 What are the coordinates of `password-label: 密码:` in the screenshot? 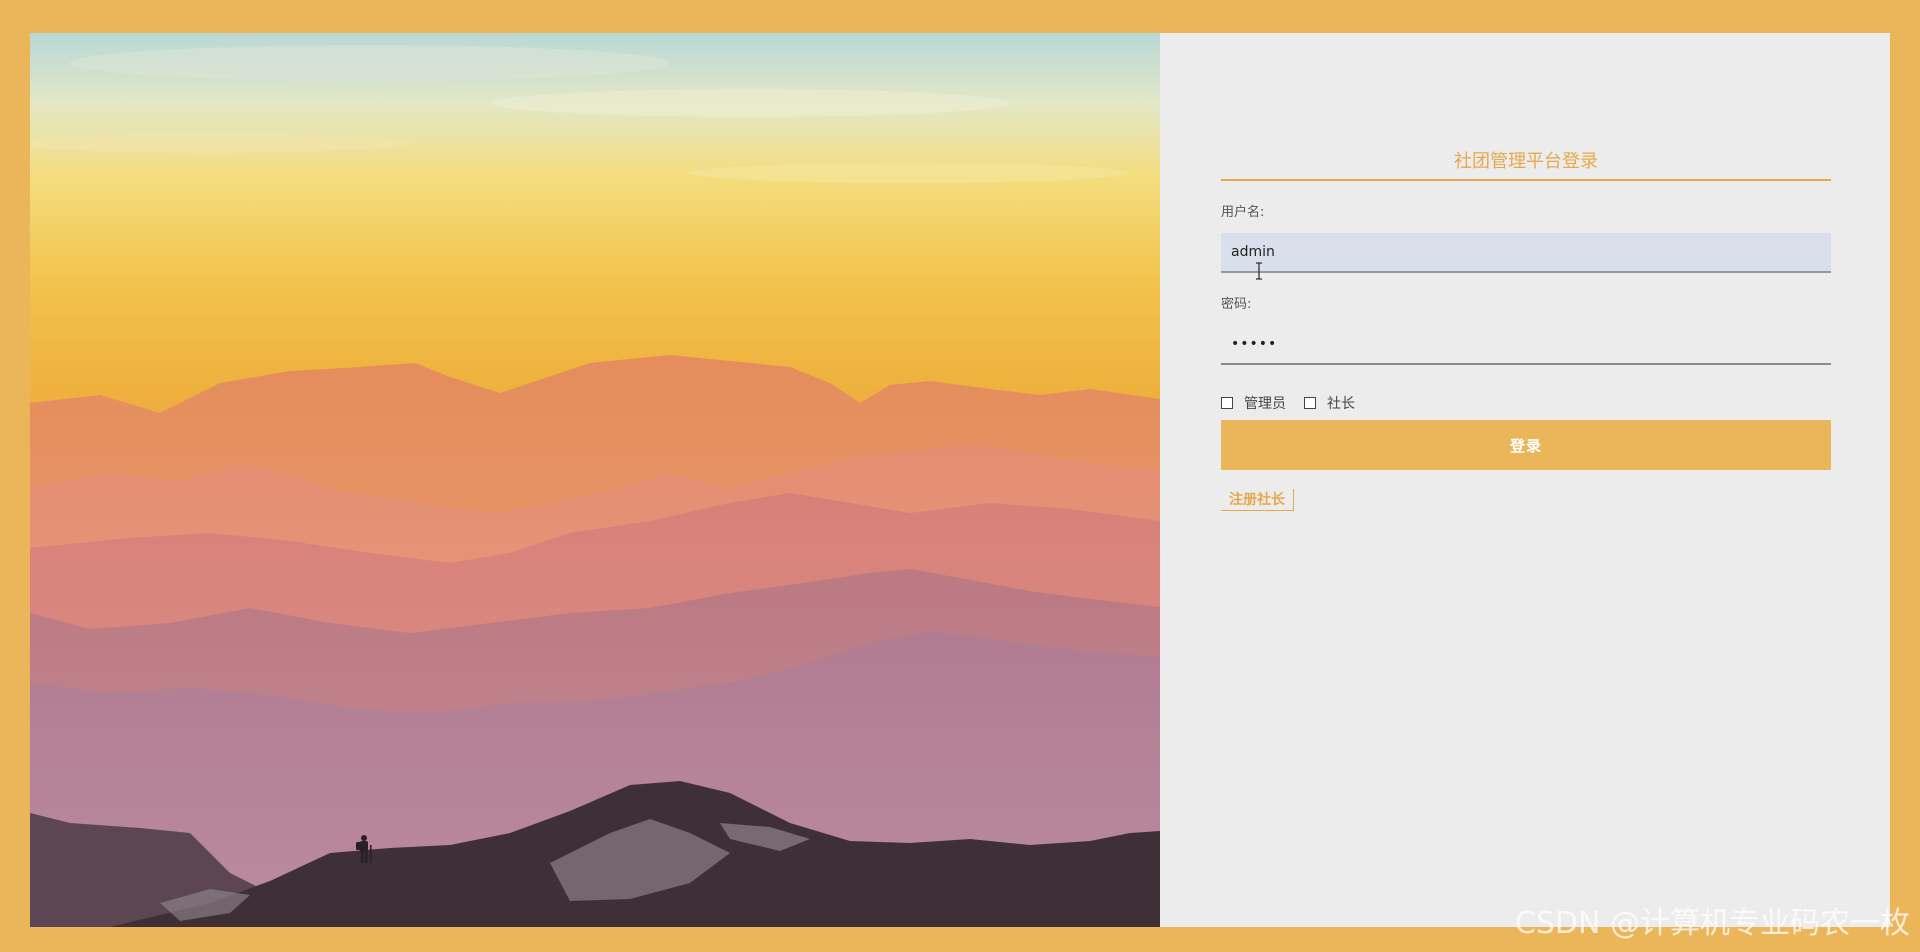 It's located at (1236, 304).